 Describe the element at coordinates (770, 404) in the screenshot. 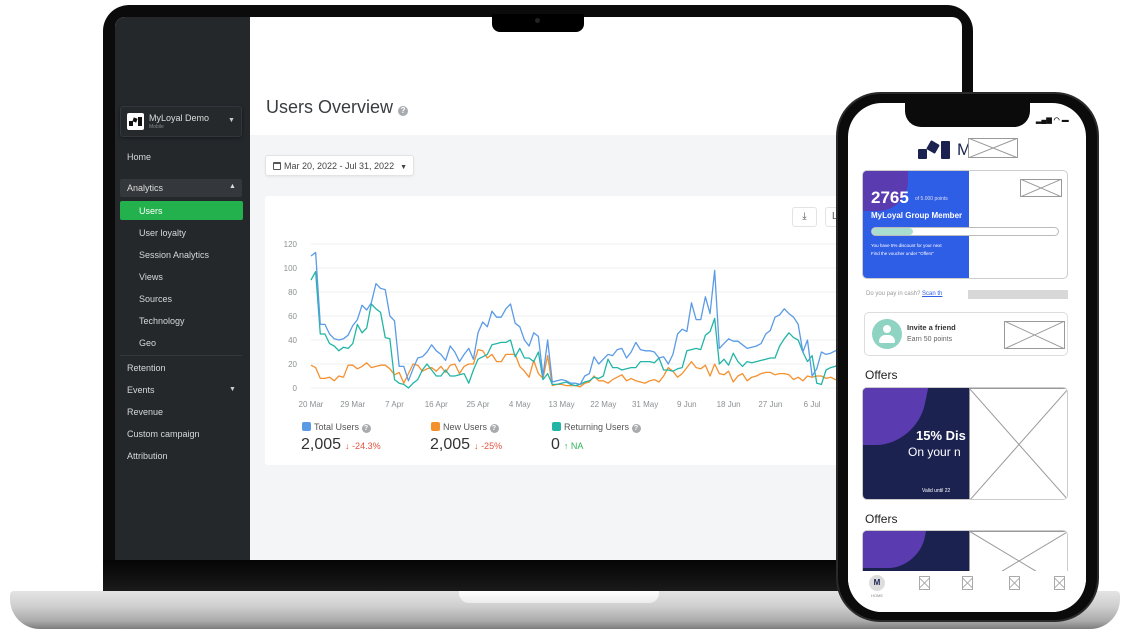

I see `x-tick-label: 27 Jun` at that location.